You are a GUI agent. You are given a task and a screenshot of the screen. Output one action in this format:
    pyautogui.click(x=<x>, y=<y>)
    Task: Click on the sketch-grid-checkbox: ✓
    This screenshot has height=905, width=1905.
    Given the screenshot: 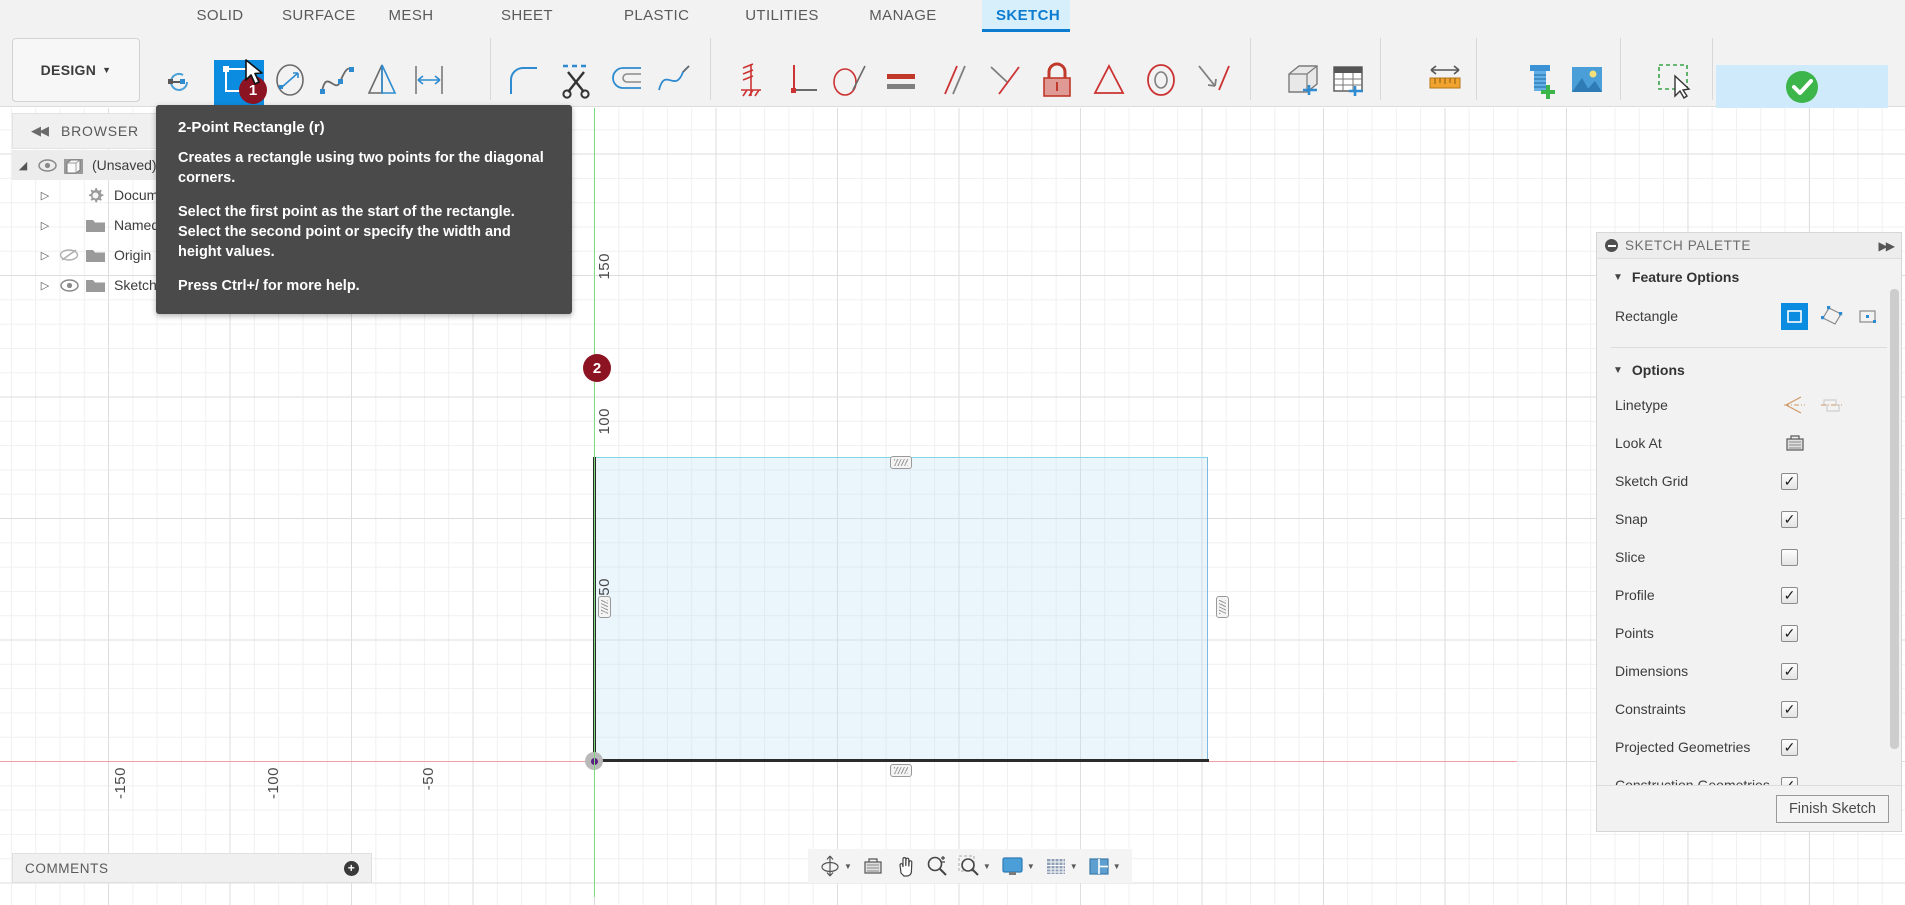 What is the action you would take?
    pyautogui.click(x=1789, y=481)
    